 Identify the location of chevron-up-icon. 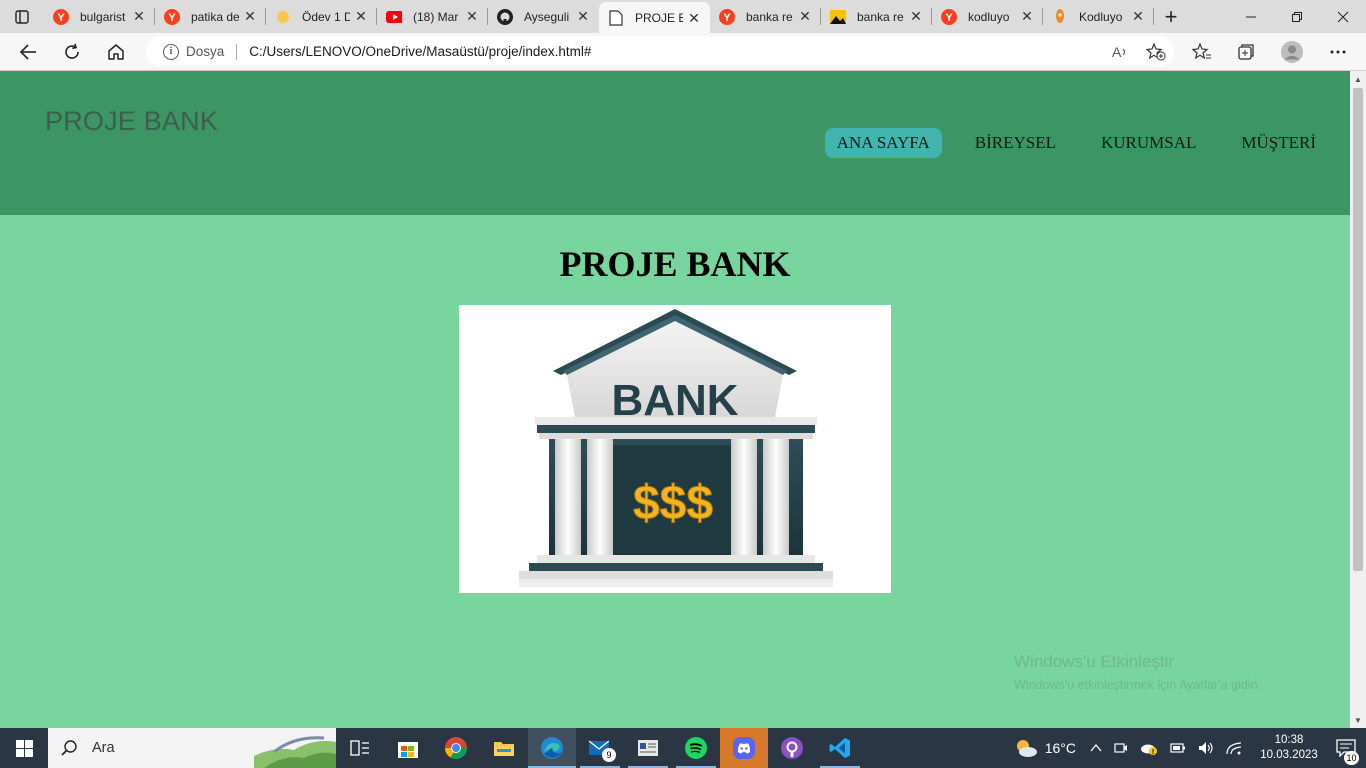
(1096, 748).